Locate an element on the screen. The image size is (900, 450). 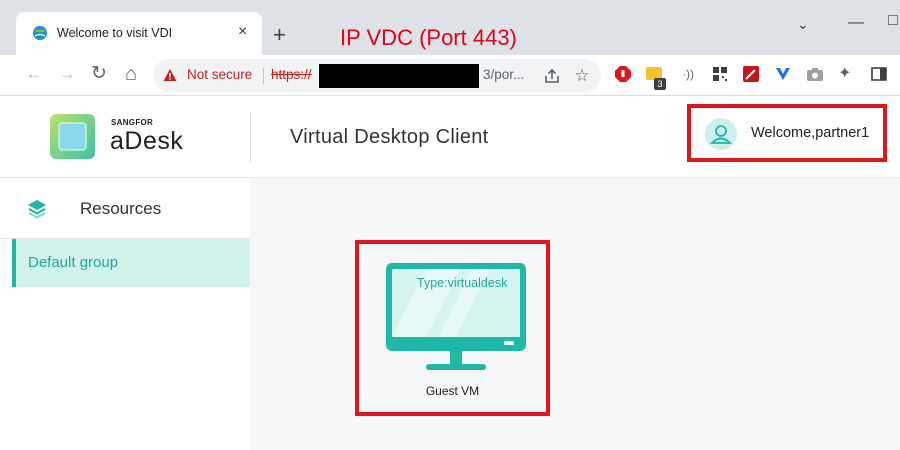
sidebar-item-default-group: Default group is located at coordinates (131, 263).